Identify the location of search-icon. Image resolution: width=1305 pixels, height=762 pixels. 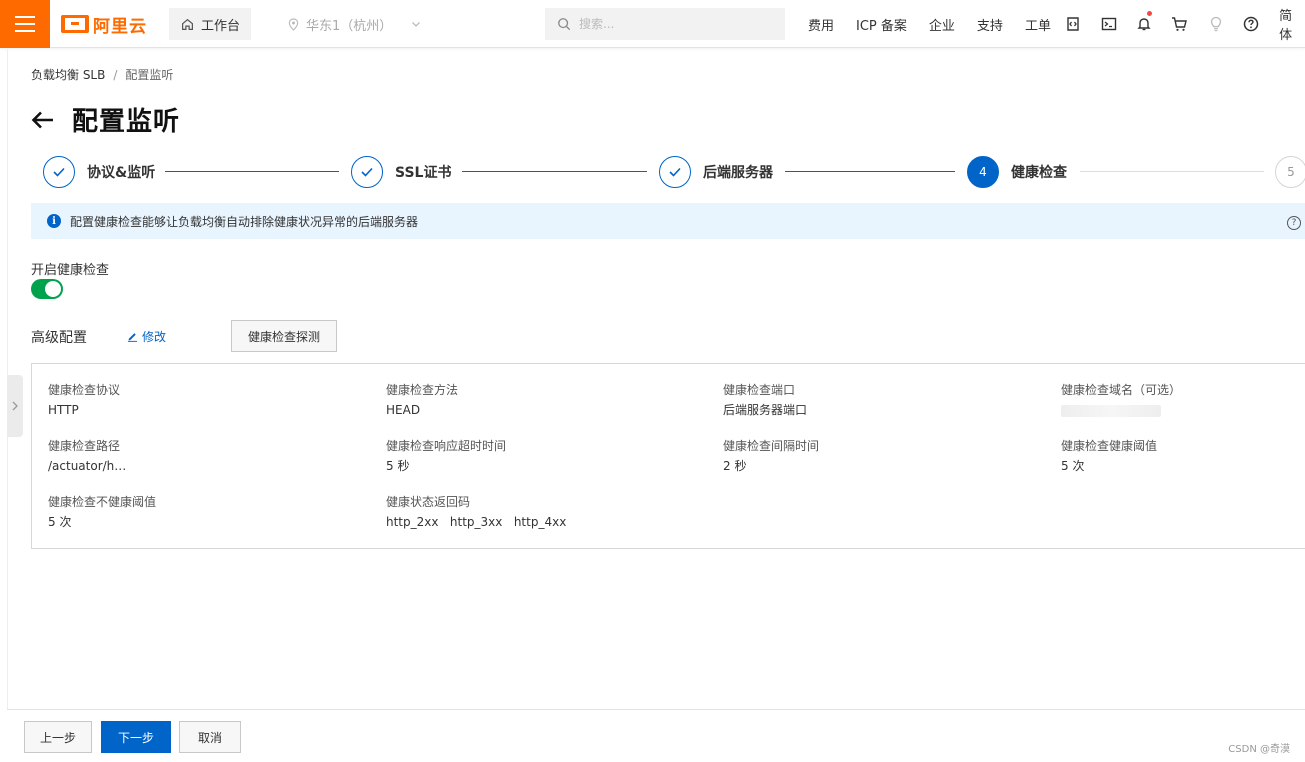
(564, 24).